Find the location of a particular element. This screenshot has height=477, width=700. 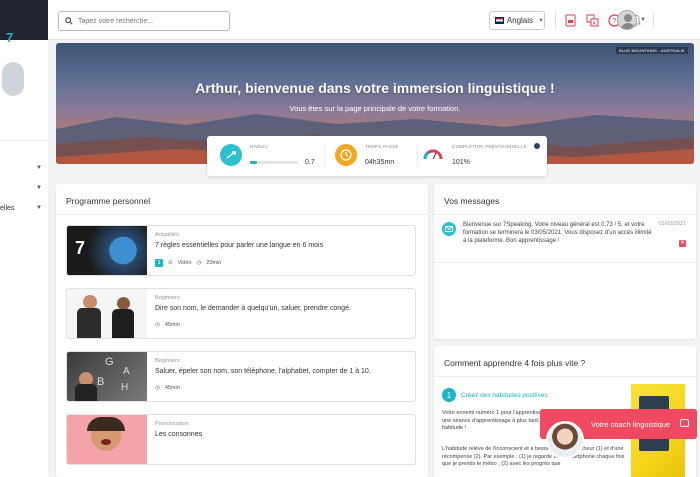

pronunciation-thumbnail is located at coordinates (107, 439).